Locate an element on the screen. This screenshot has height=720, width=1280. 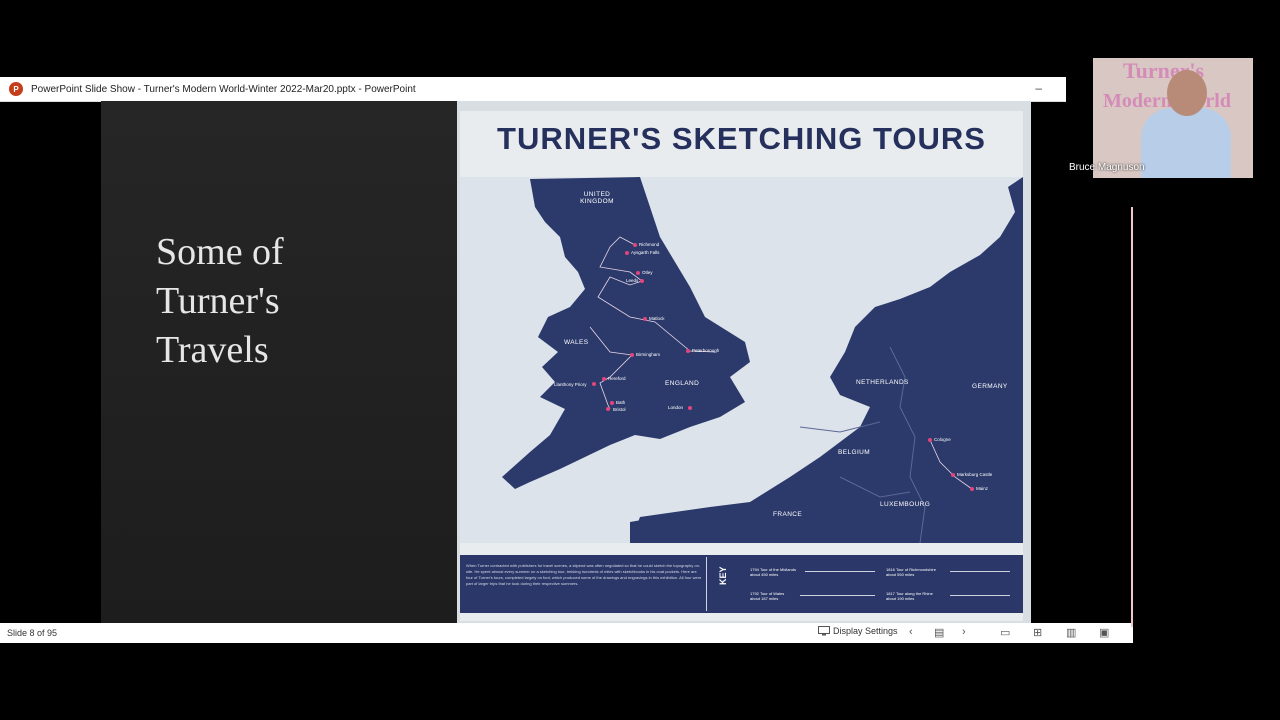
label-netherlands: NETHERLANDS is located at coordinates (882, 382).